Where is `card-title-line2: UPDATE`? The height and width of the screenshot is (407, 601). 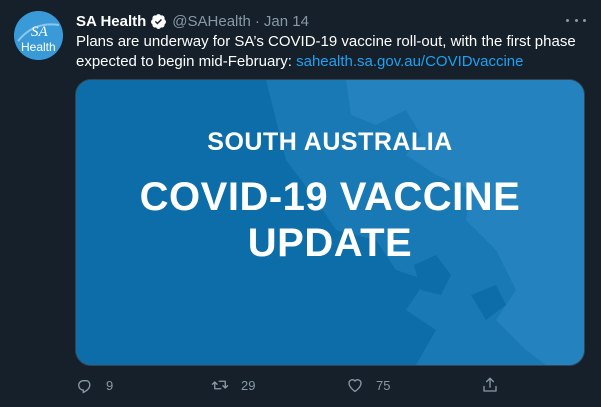
card-title-line2: UPDATE is located at coordinates (330, 243).